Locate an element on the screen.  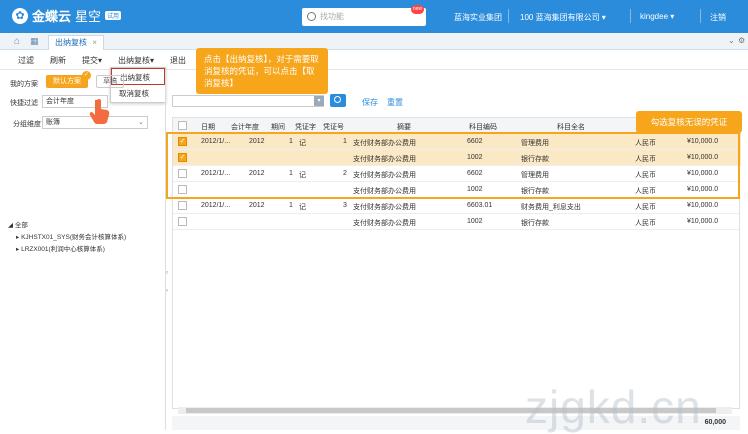
tab-bar: ⌂ ▦ 出纳复核 × ⌄ ⚙ is located at coordinates (374, 41).